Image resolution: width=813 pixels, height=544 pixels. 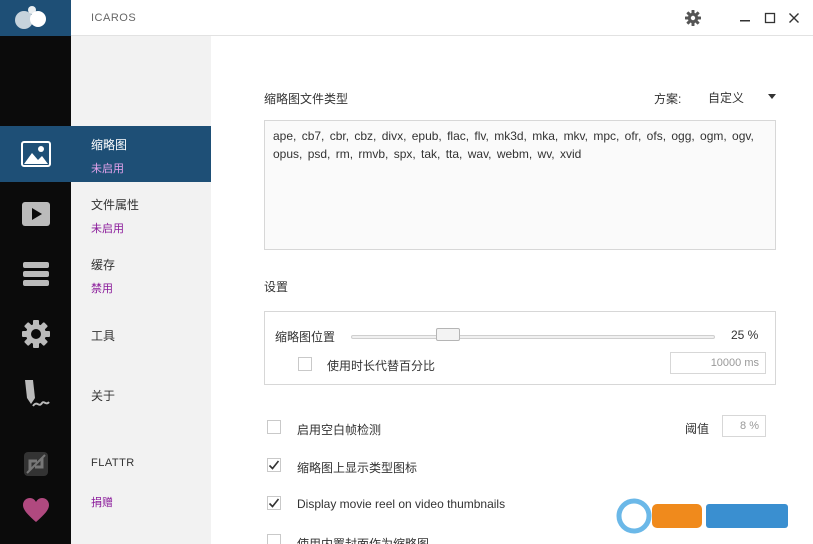 What do you see at coordinates (103, 396) in the screenshot?
I see `nav-item-title: 关于` at bounding box center [103, 396].